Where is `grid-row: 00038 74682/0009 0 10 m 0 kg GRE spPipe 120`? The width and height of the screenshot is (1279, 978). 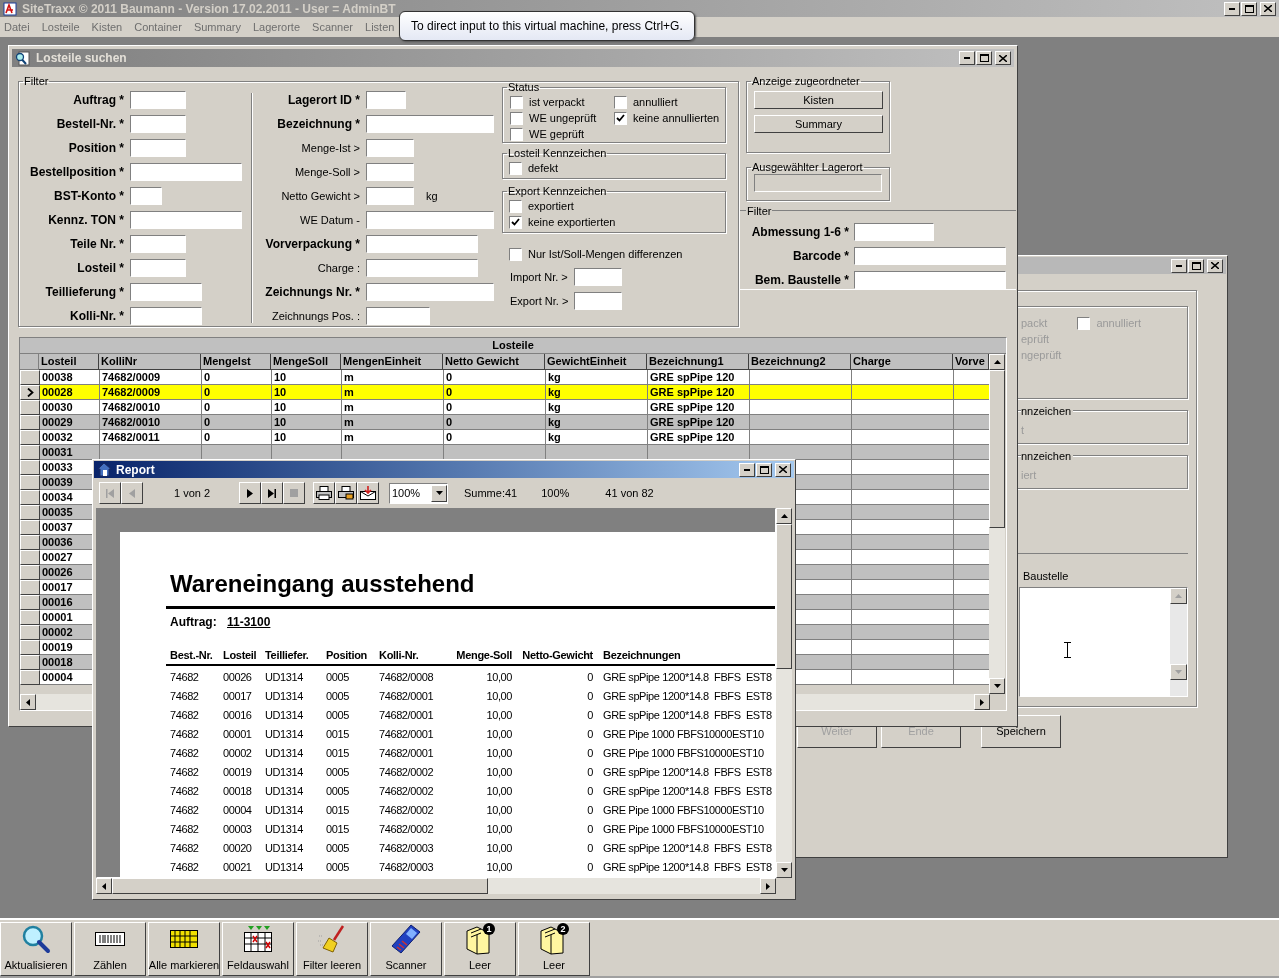 grid-row: 00038 74682/0009 0 10 m 0 kg GRE spPipe 120 is located at coordinates (504, 377).